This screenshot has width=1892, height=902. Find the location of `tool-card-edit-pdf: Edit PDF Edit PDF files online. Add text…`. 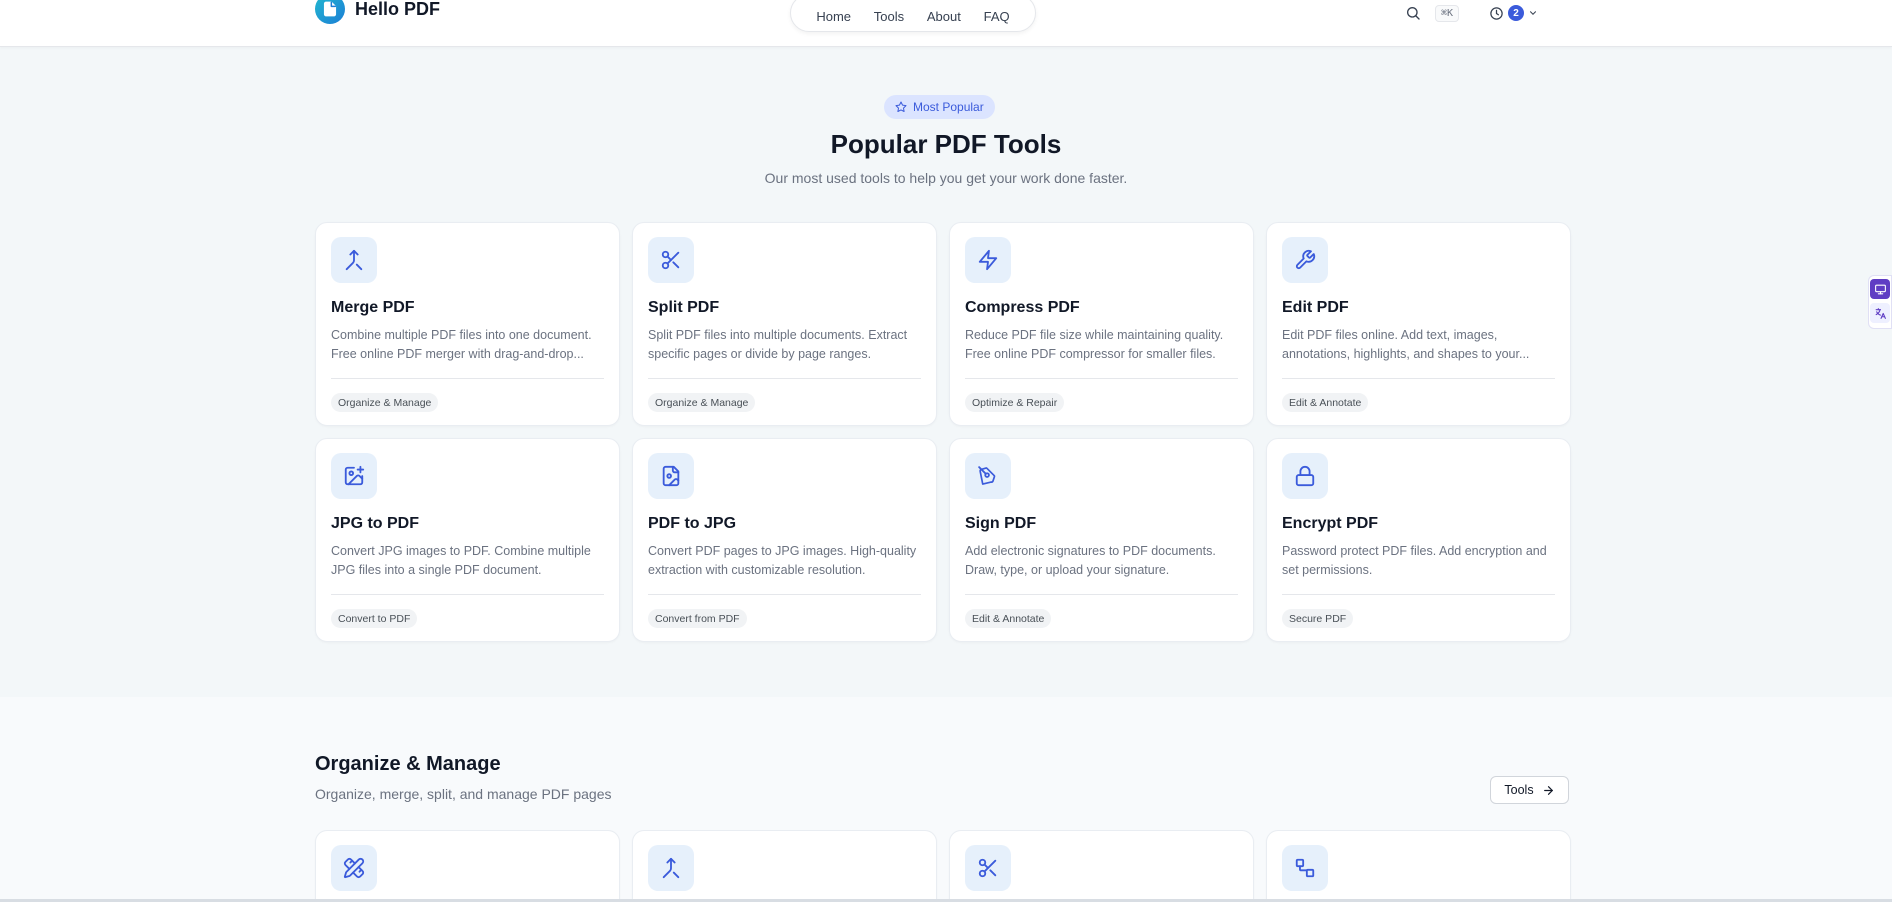

tool-card-edit-pdf: Edit PDF Edit PDF files online. Add text… is located at coordinates (1418, 324).